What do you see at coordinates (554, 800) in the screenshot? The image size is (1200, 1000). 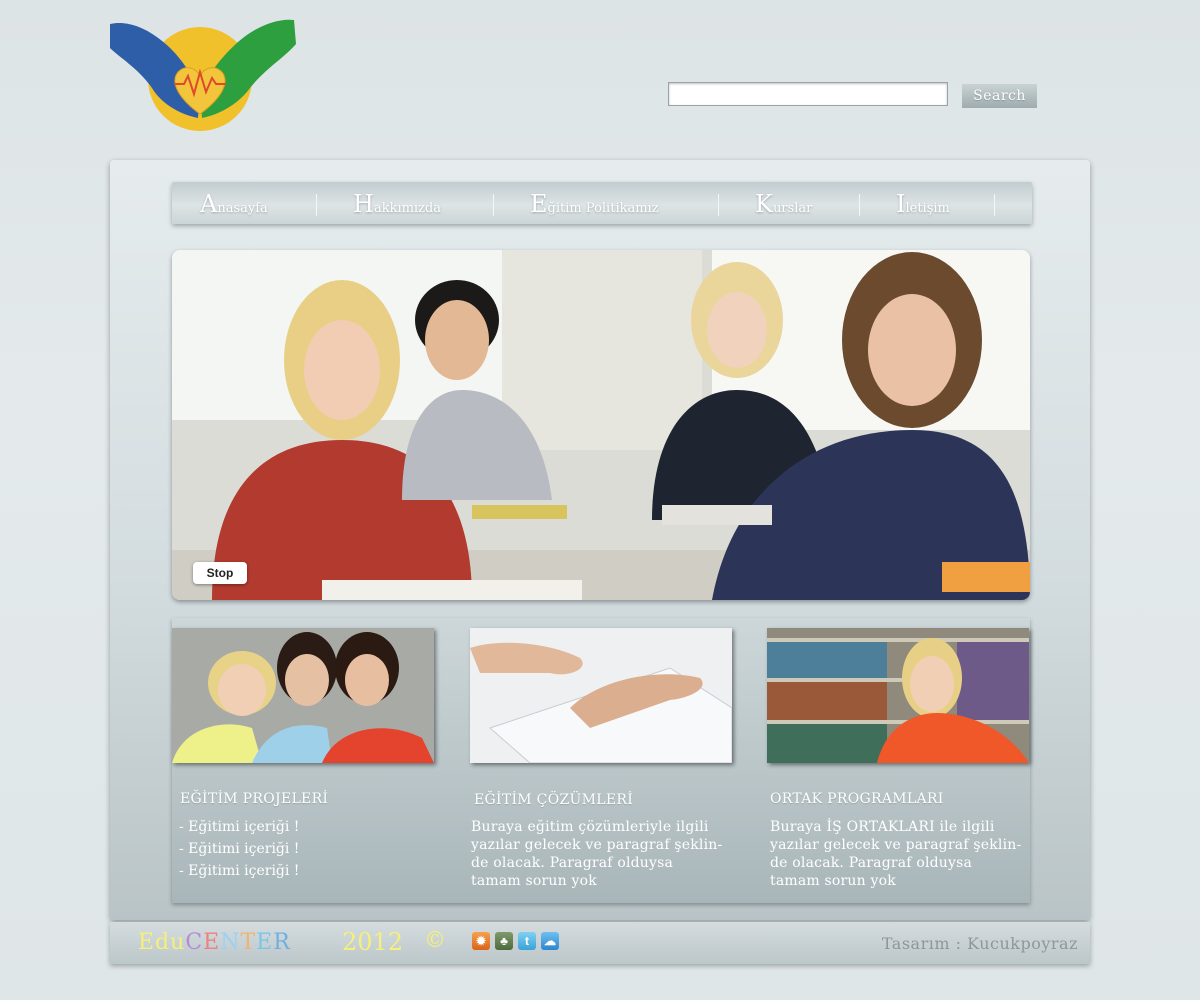 I see `solutions-title: EĞİTİM ÇÖZÜMLERİ` at bounding box center [554, 800].